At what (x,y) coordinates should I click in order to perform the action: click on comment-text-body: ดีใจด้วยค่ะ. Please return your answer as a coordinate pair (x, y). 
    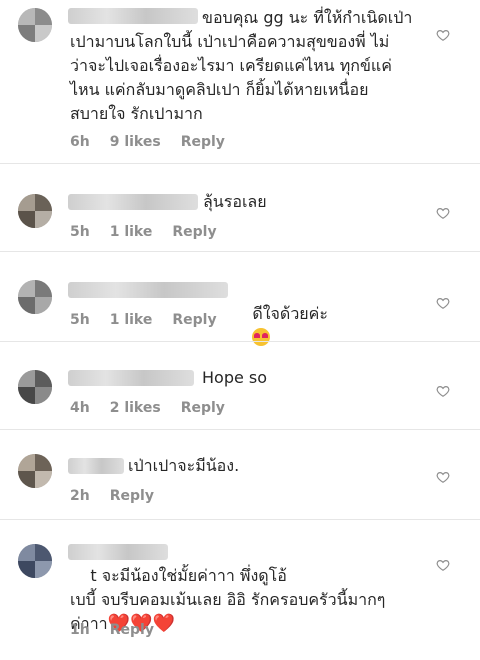
    Looking at the image, I should click on (290, 313).